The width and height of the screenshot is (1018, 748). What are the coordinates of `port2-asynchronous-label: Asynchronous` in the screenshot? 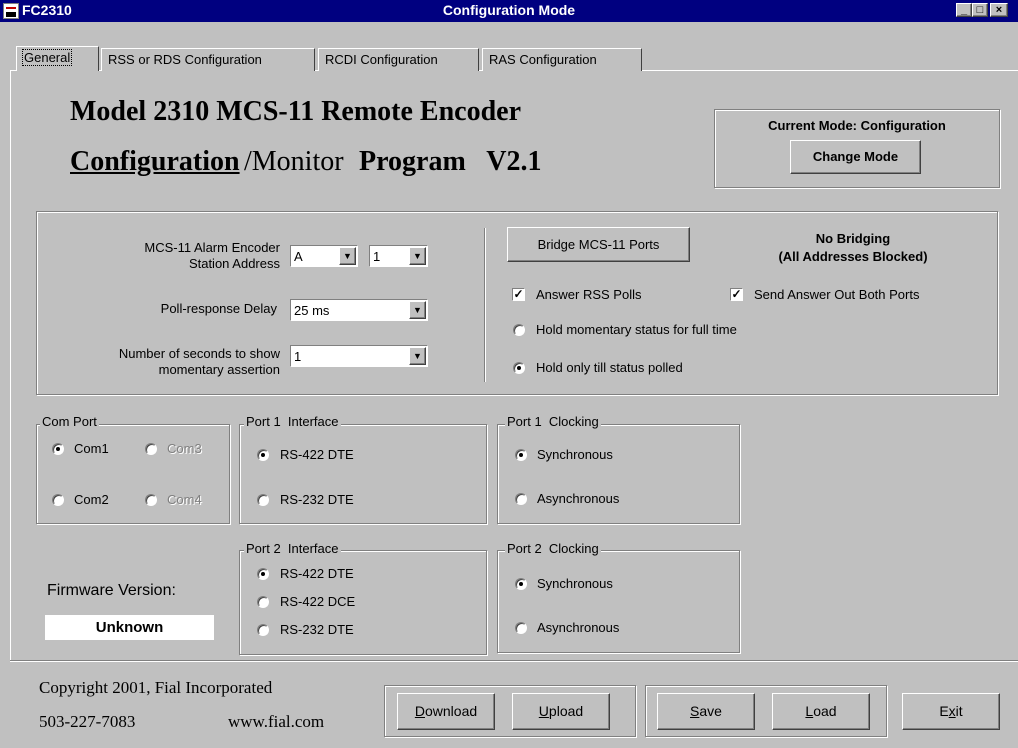 It's located at (578, 627).